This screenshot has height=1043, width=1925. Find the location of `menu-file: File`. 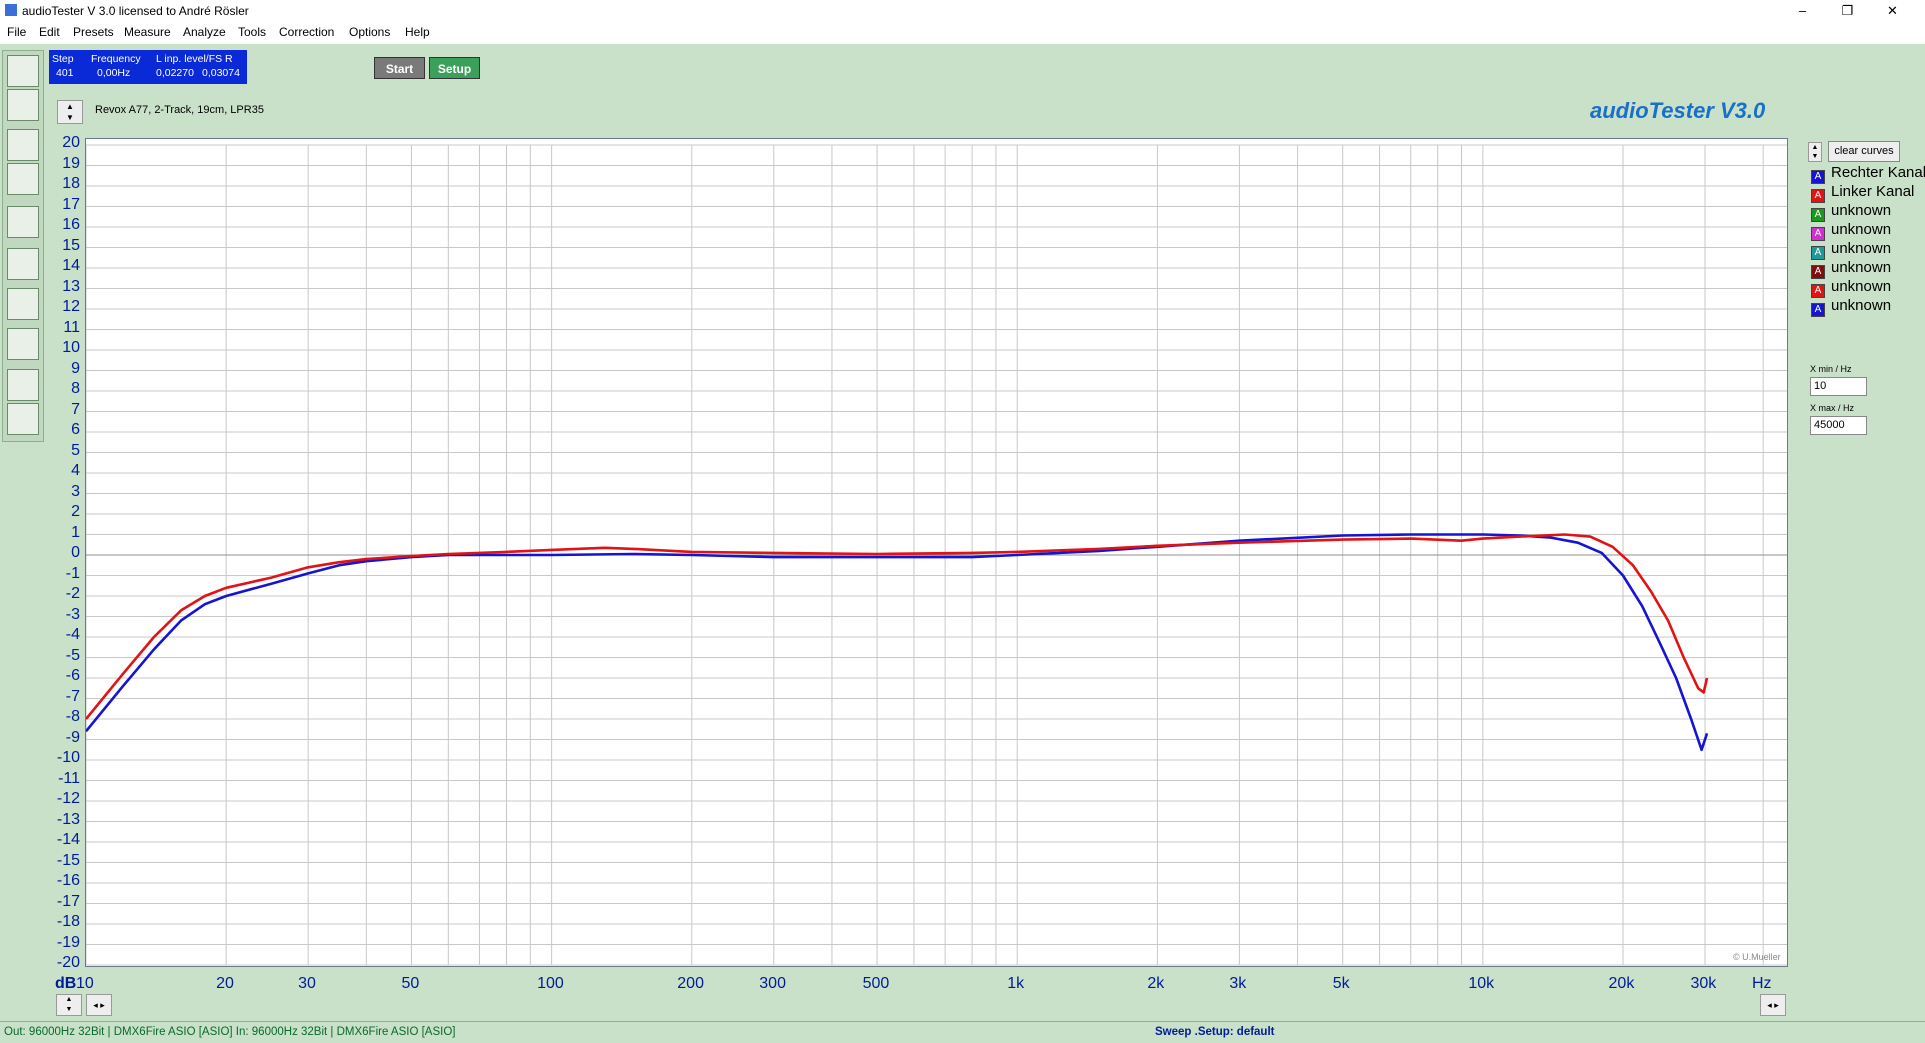

menu-file: File is located at coordinates (16, 32).